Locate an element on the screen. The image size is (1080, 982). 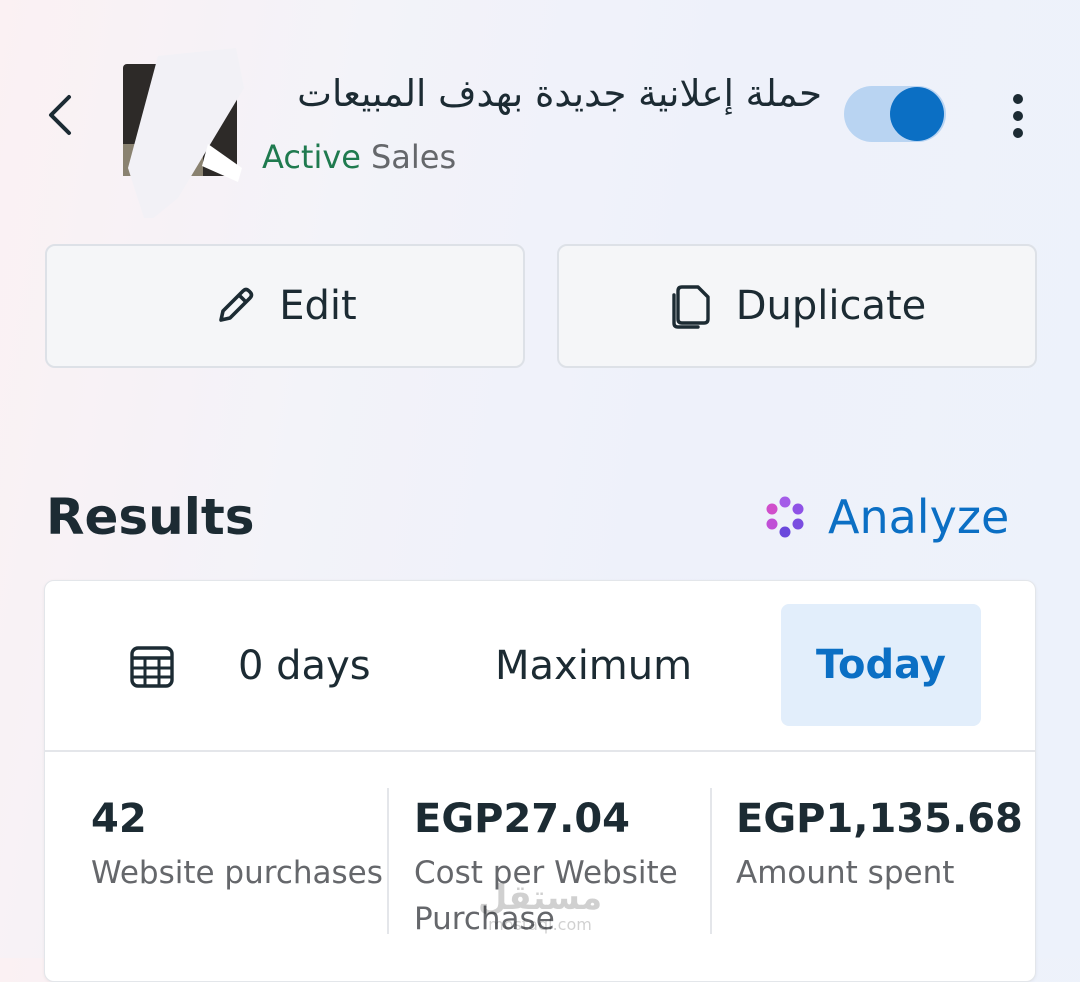
metric-value-amount-spent: EGP1,135.68 is located at coordinates (879, 819).